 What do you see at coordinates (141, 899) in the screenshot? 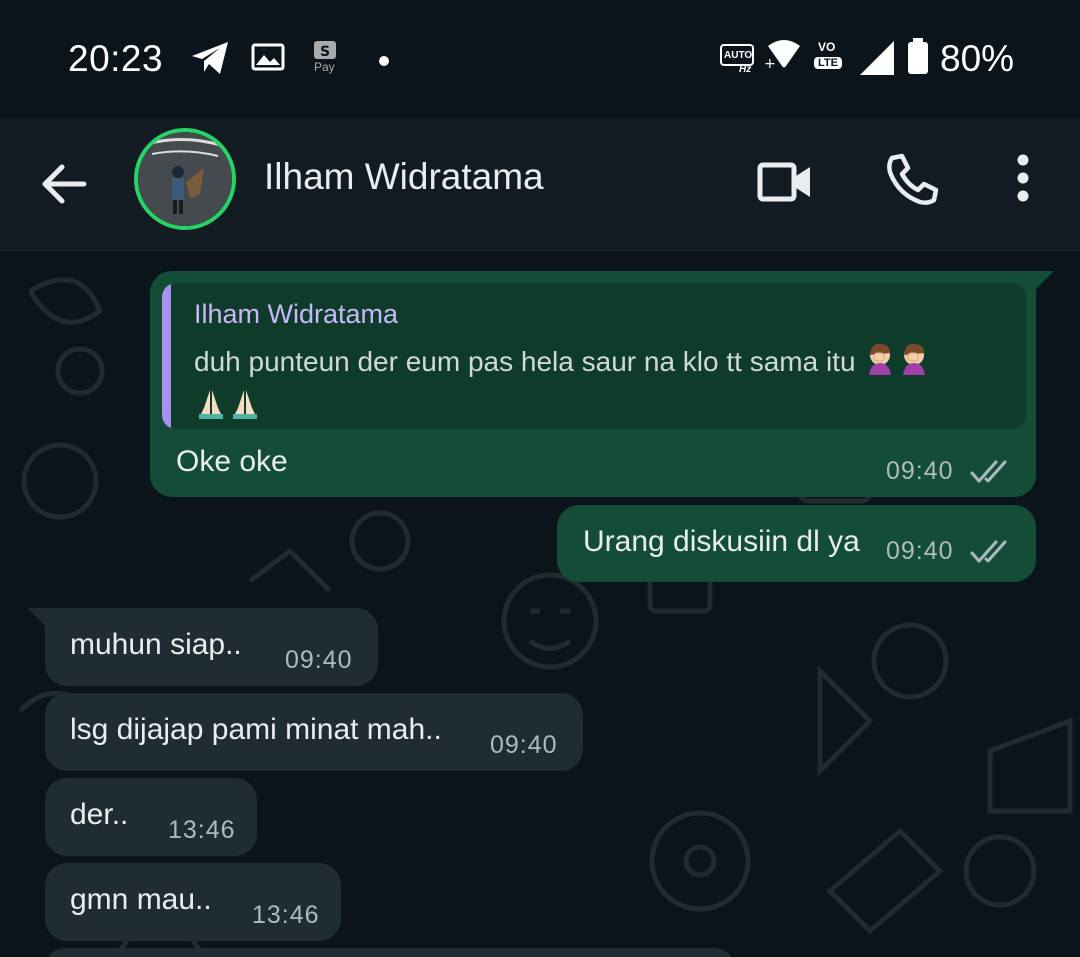
I see `message-text: gmn mau..` at bounding box center [141, 899].